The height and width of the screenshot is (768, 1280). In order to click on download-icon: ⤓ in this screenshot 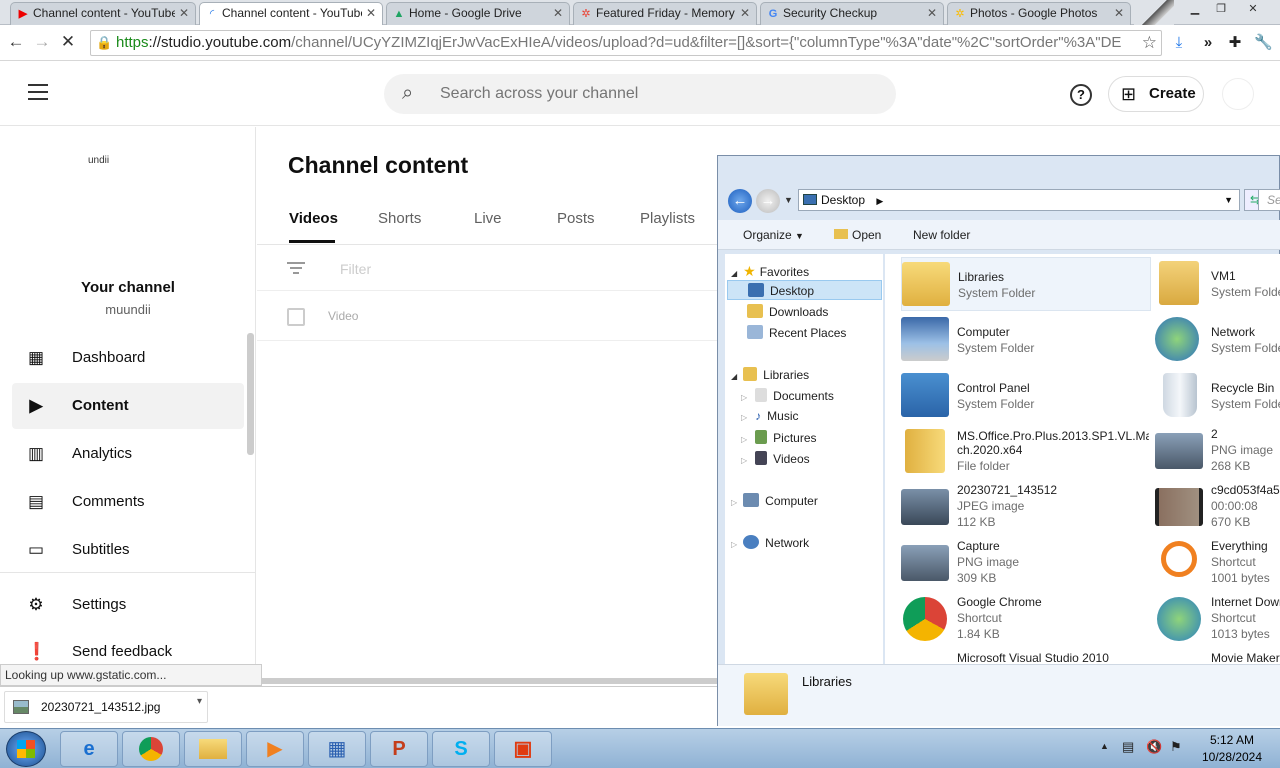, I will do `click(1179, 43)`.